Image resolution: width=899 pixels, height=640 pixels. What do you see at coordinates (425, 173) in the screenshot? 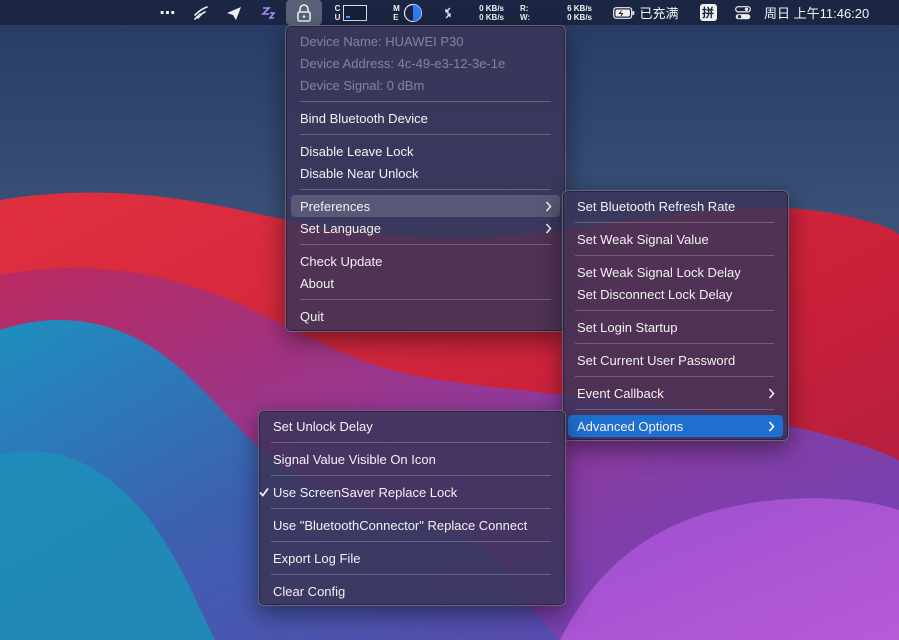
I see `disable-near-unlock-item: Disable Near Unlock` at bounding box center [425, 173].